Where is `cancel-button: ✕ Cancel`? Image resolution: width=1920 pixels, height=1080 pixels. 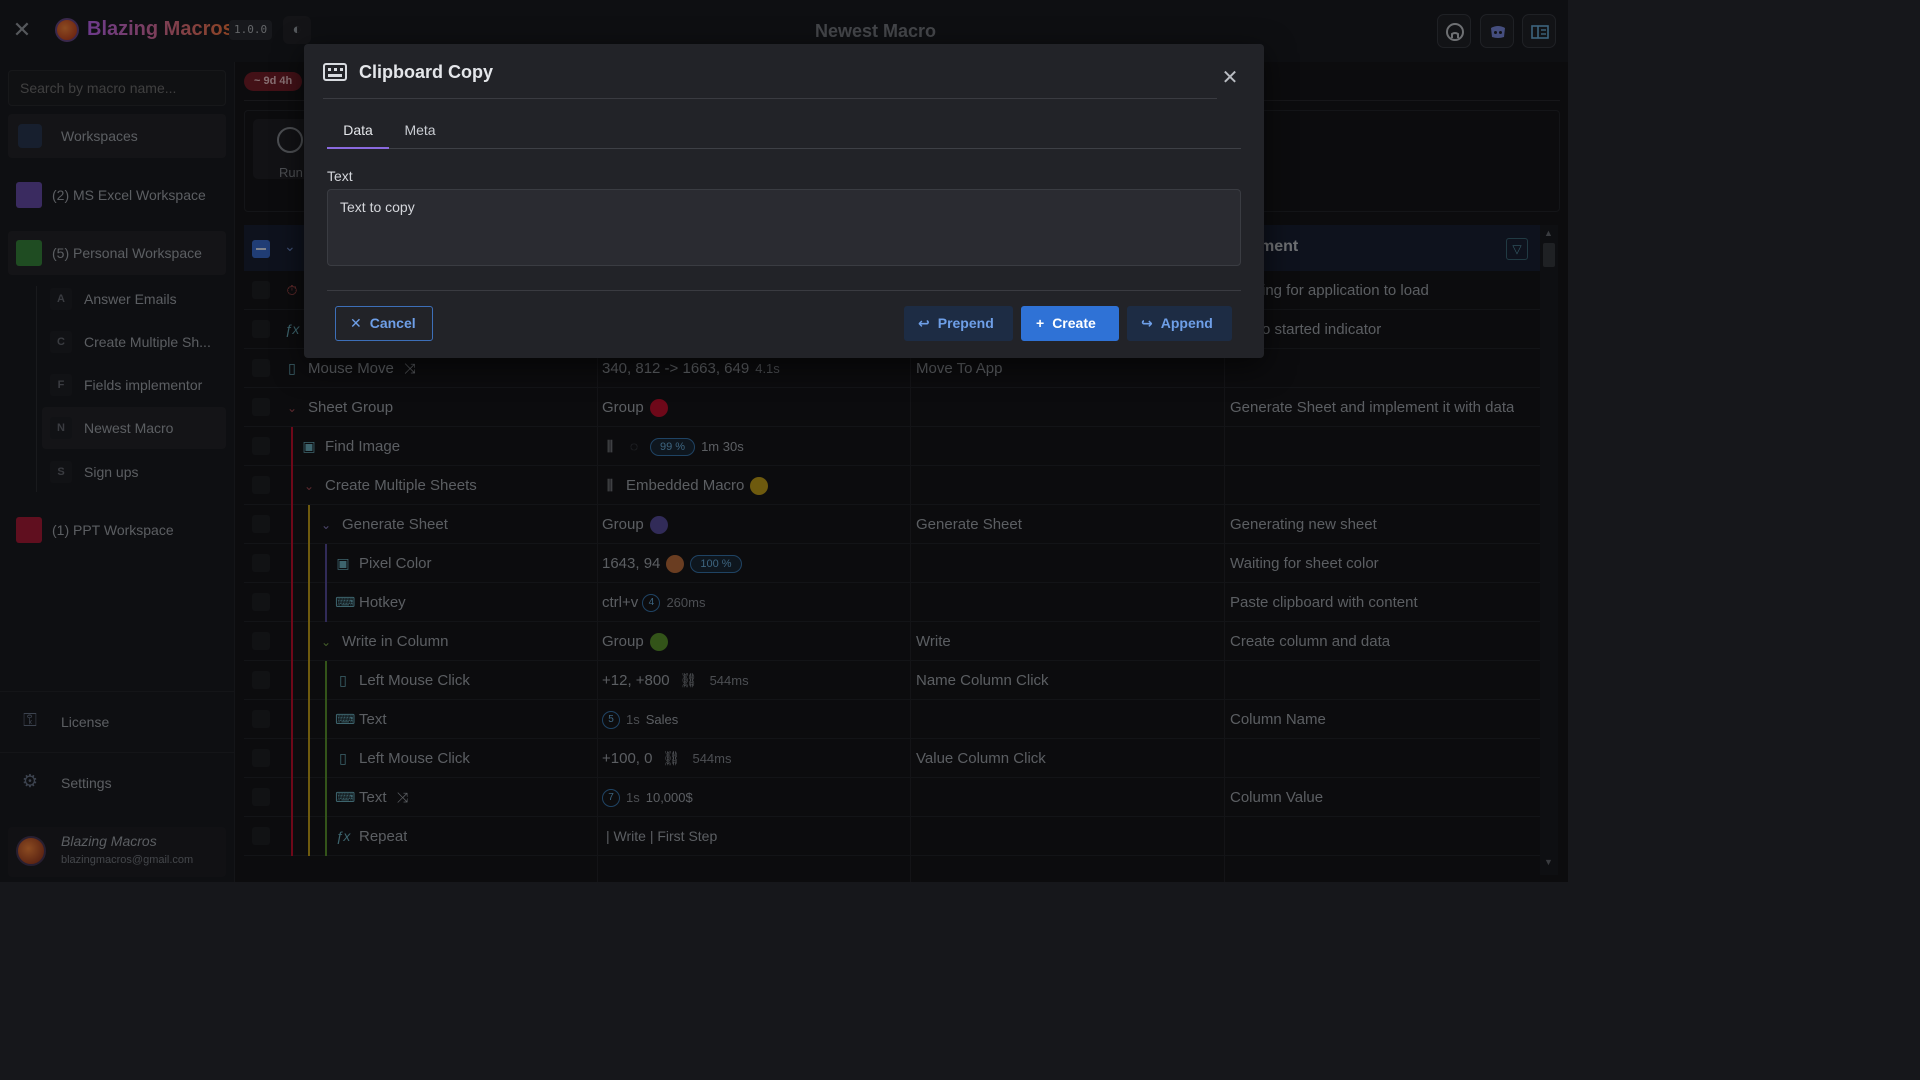 cancel-button: ✕ Cancel is located at coordinates (384, 323).